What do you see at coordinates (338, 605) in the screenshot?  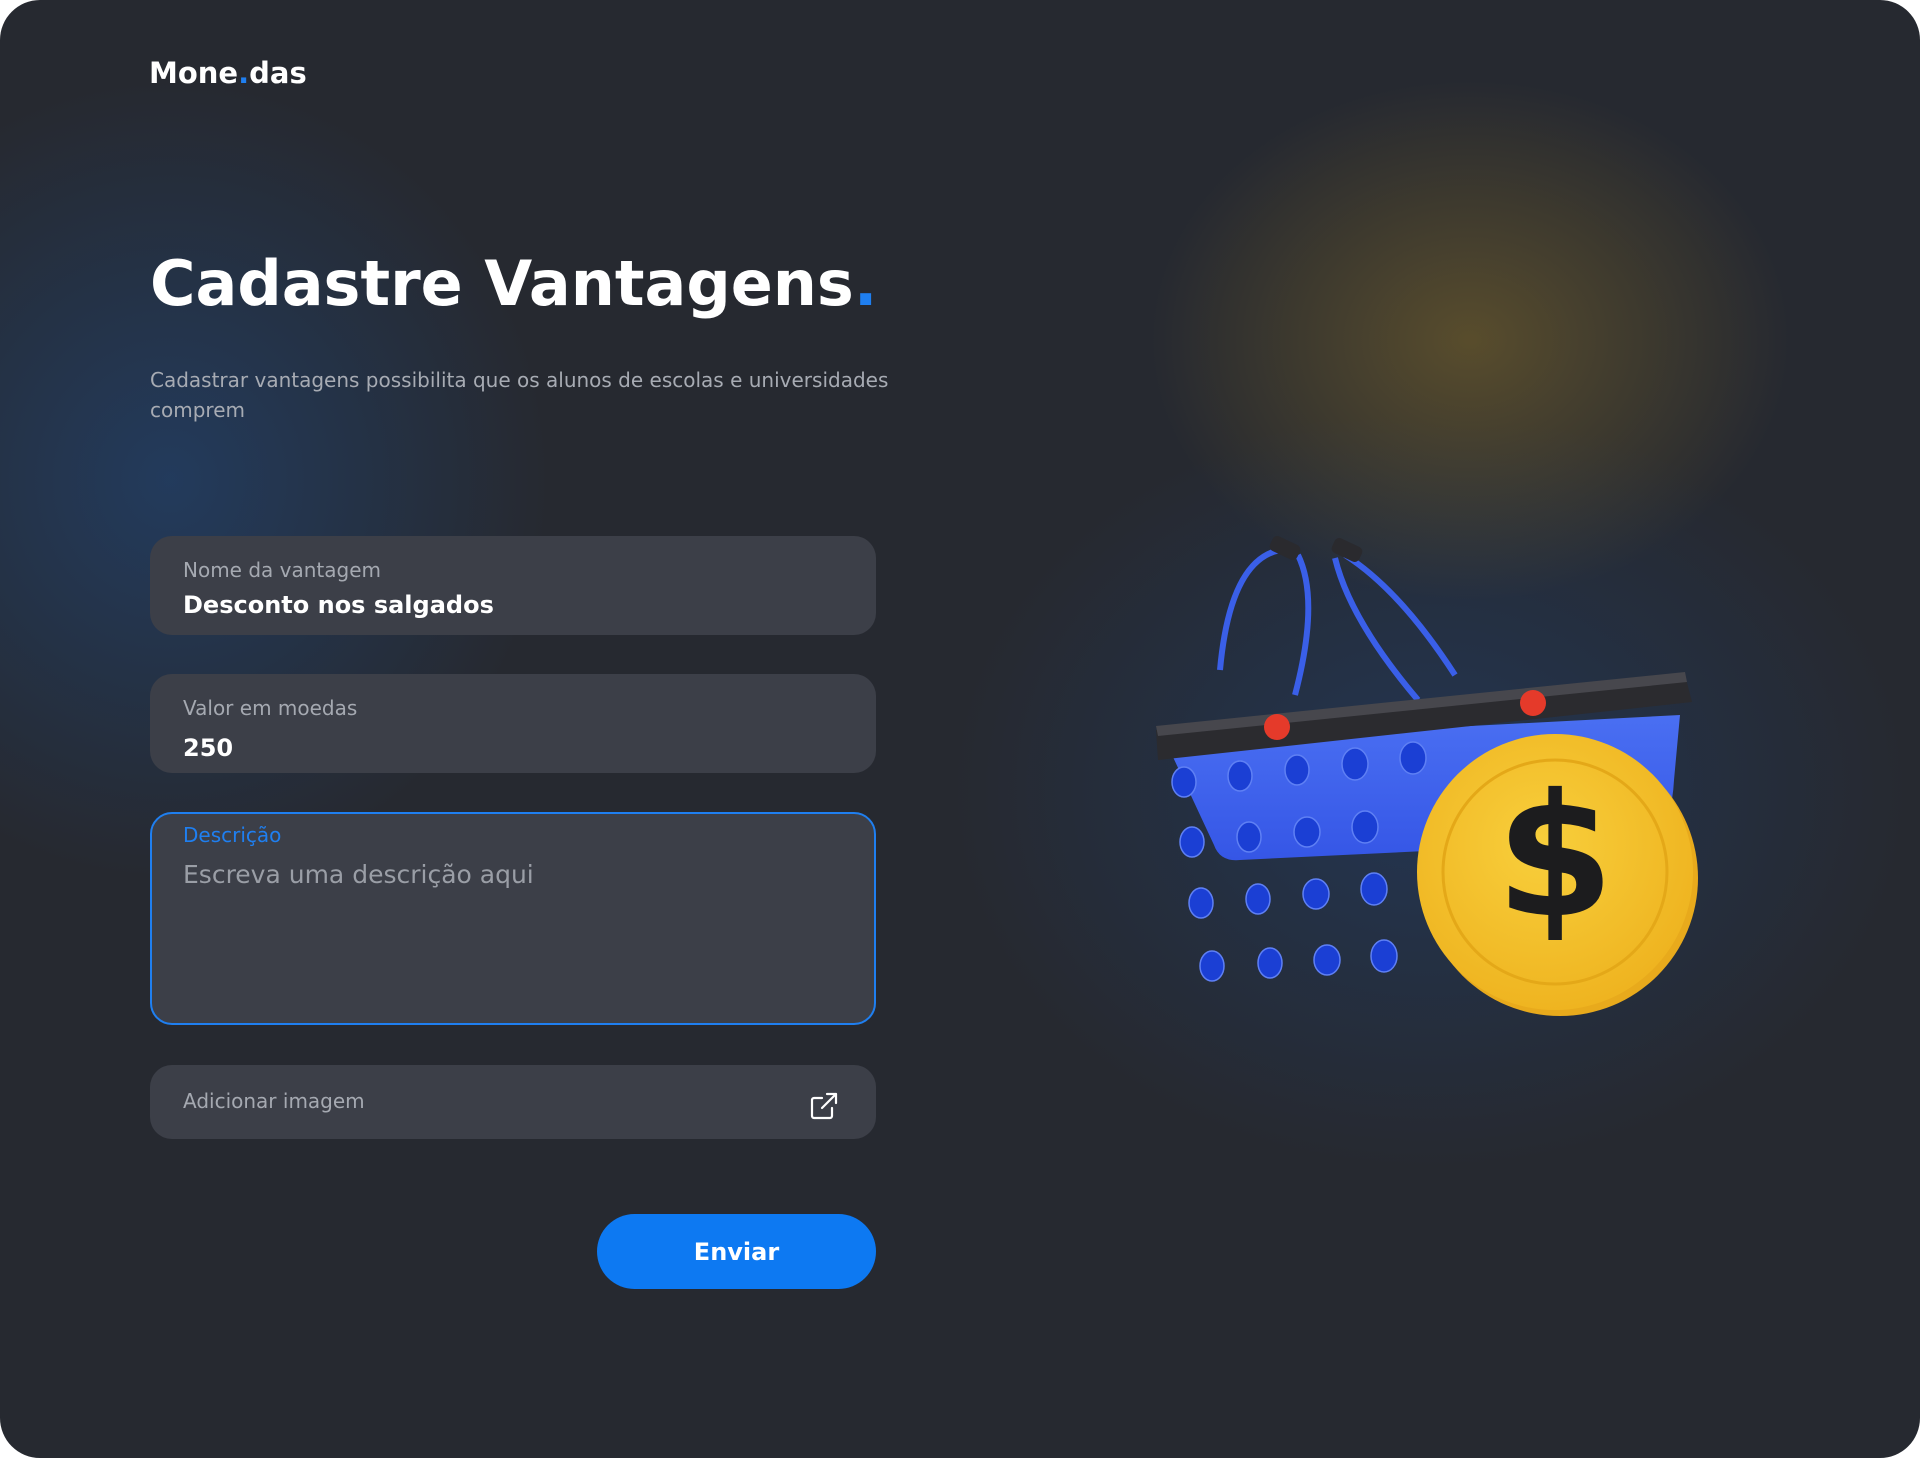 I see `advantage-name-value: Desconto nos salgados` at bounding box center [338, 605].